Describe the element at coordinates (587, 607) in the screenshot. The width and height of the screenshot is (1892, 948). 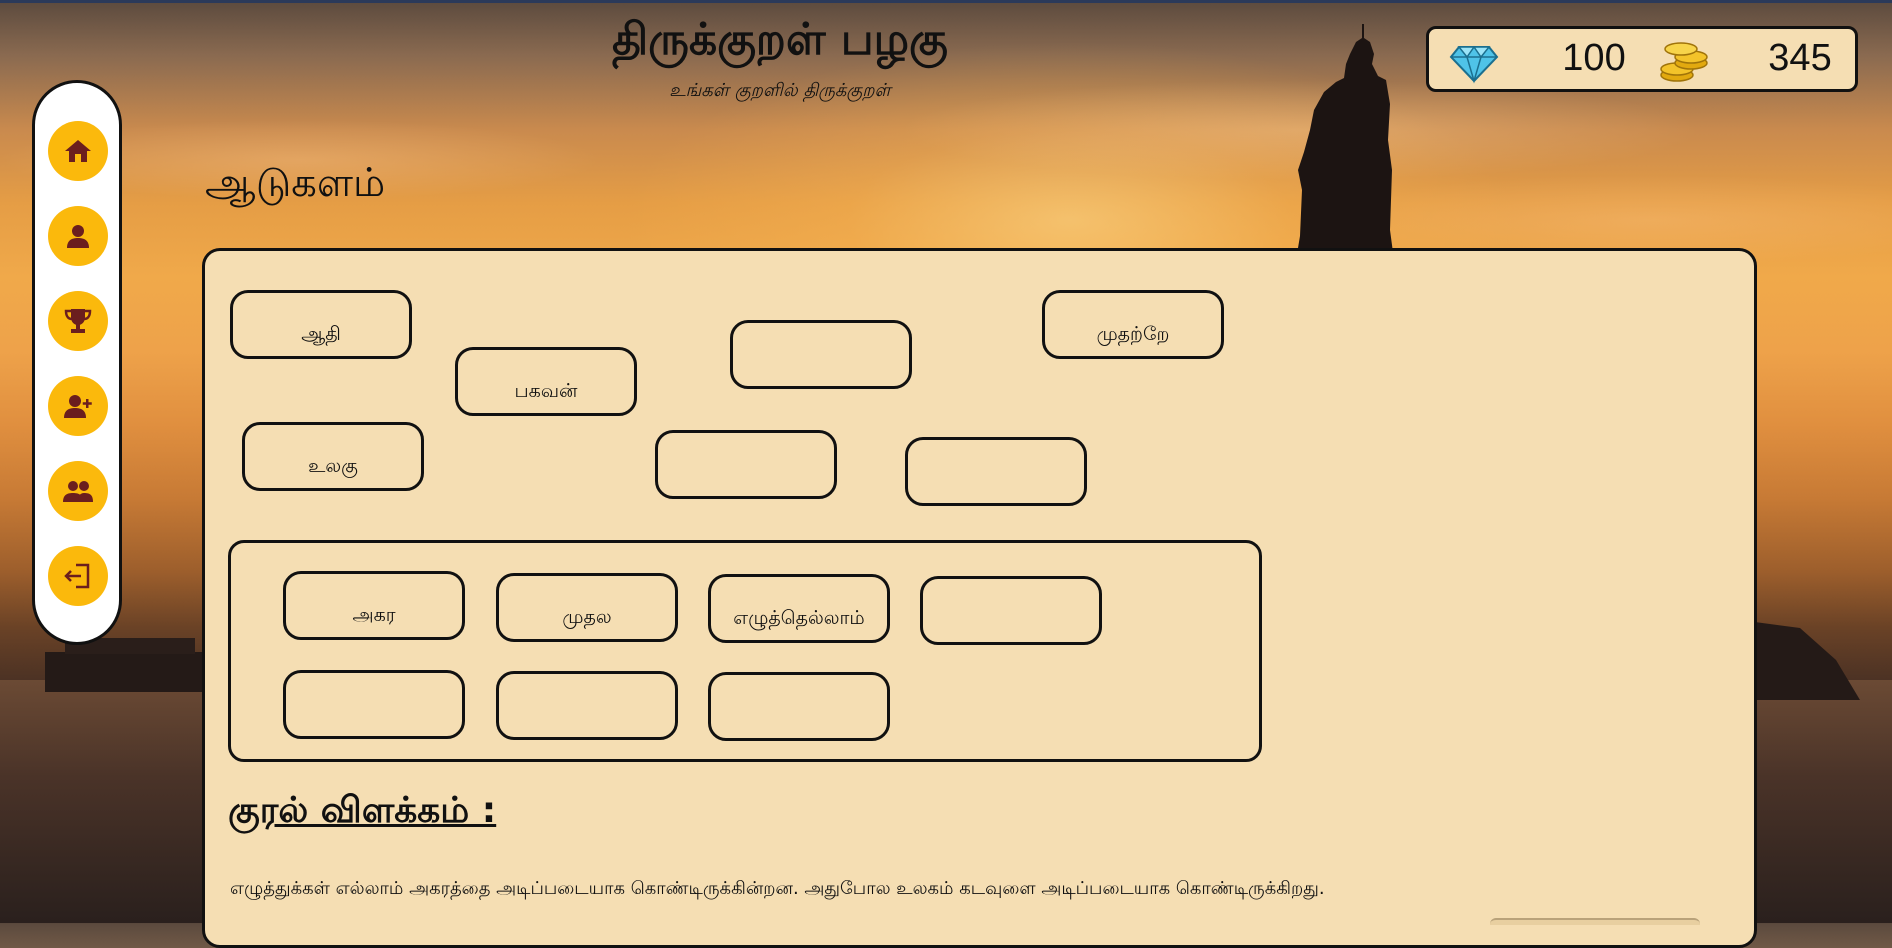
I see `answer-slot: முதல` at that location.